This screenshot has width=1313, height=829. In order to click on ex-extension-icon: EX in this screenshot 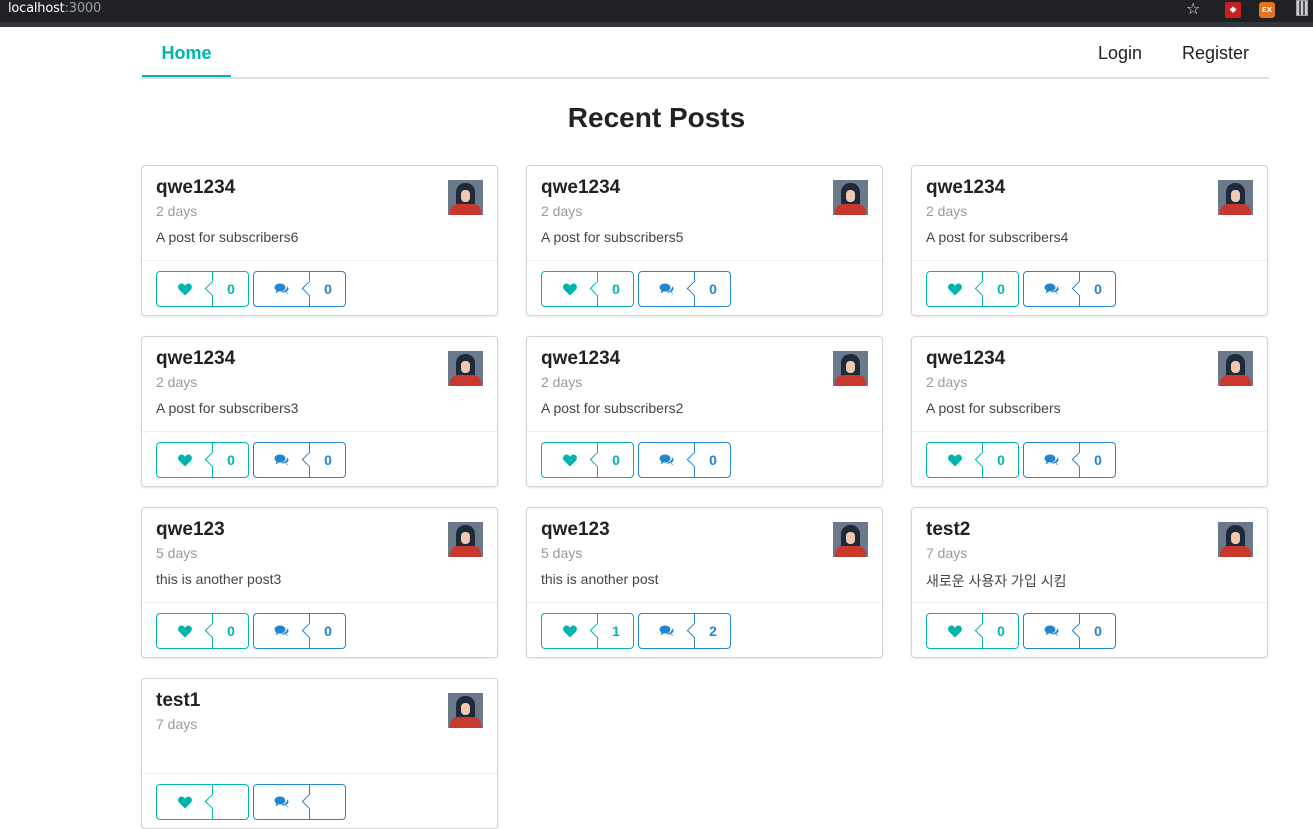, I will do `click(1267, 10)`.